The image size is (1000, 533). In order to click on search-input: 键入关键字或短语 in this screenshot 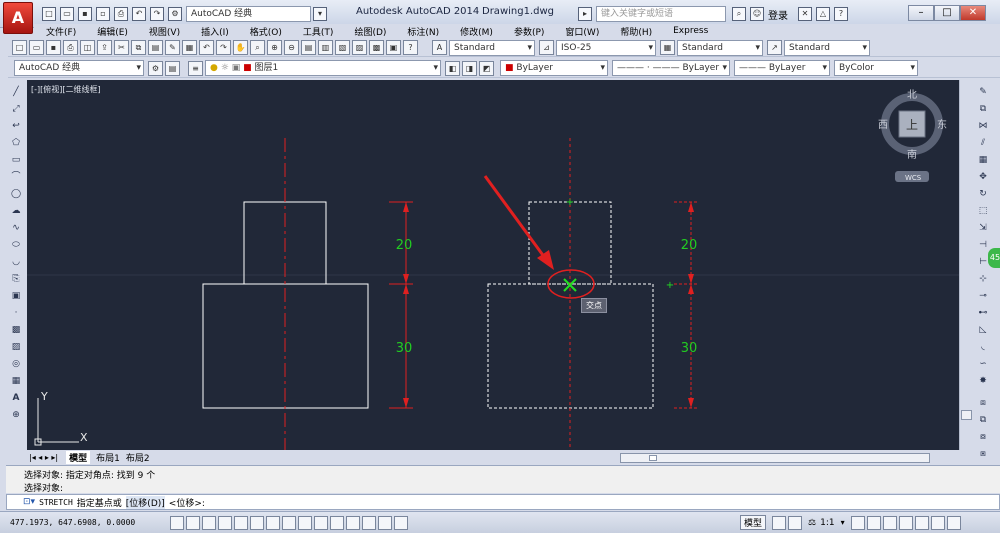, I will do `click(661, 14)`.